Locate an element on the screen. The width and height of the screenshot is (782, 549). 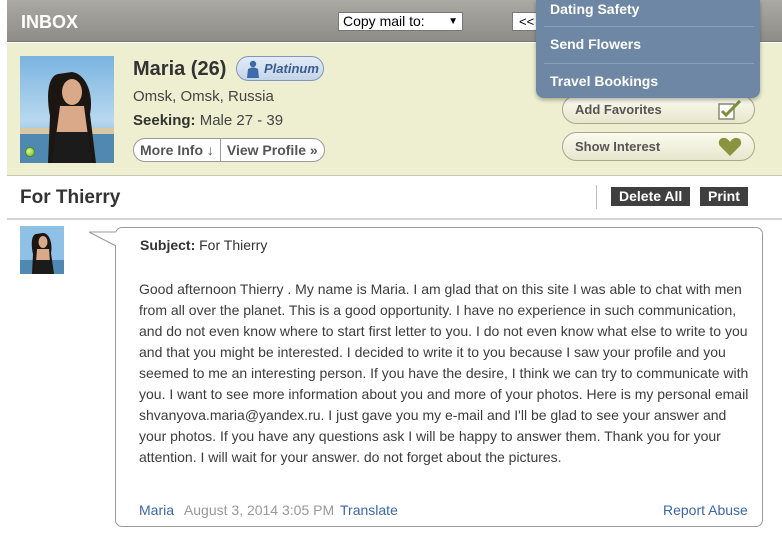
profile-seeking: Seeking: Male 27 - 39 is located at coordinates (208, 120).